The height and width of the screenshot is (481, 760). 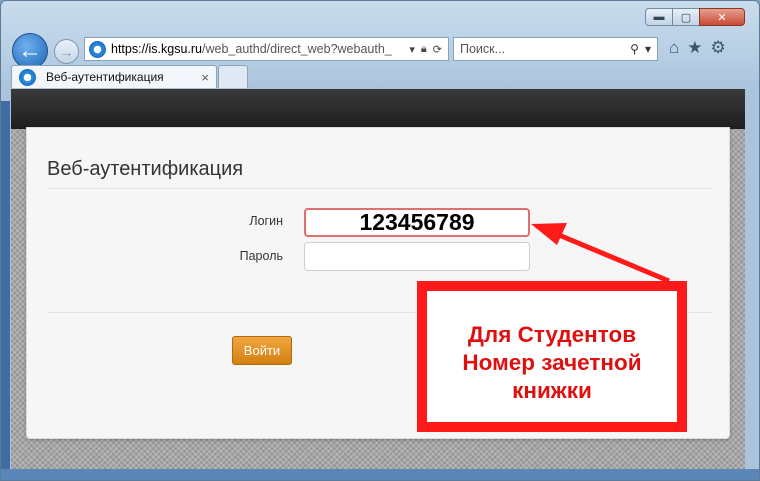 What do you see at coordinates (205, 77) in the screenshot?
I see `tab-close-icon: ×` at bounding box center [205, 77].